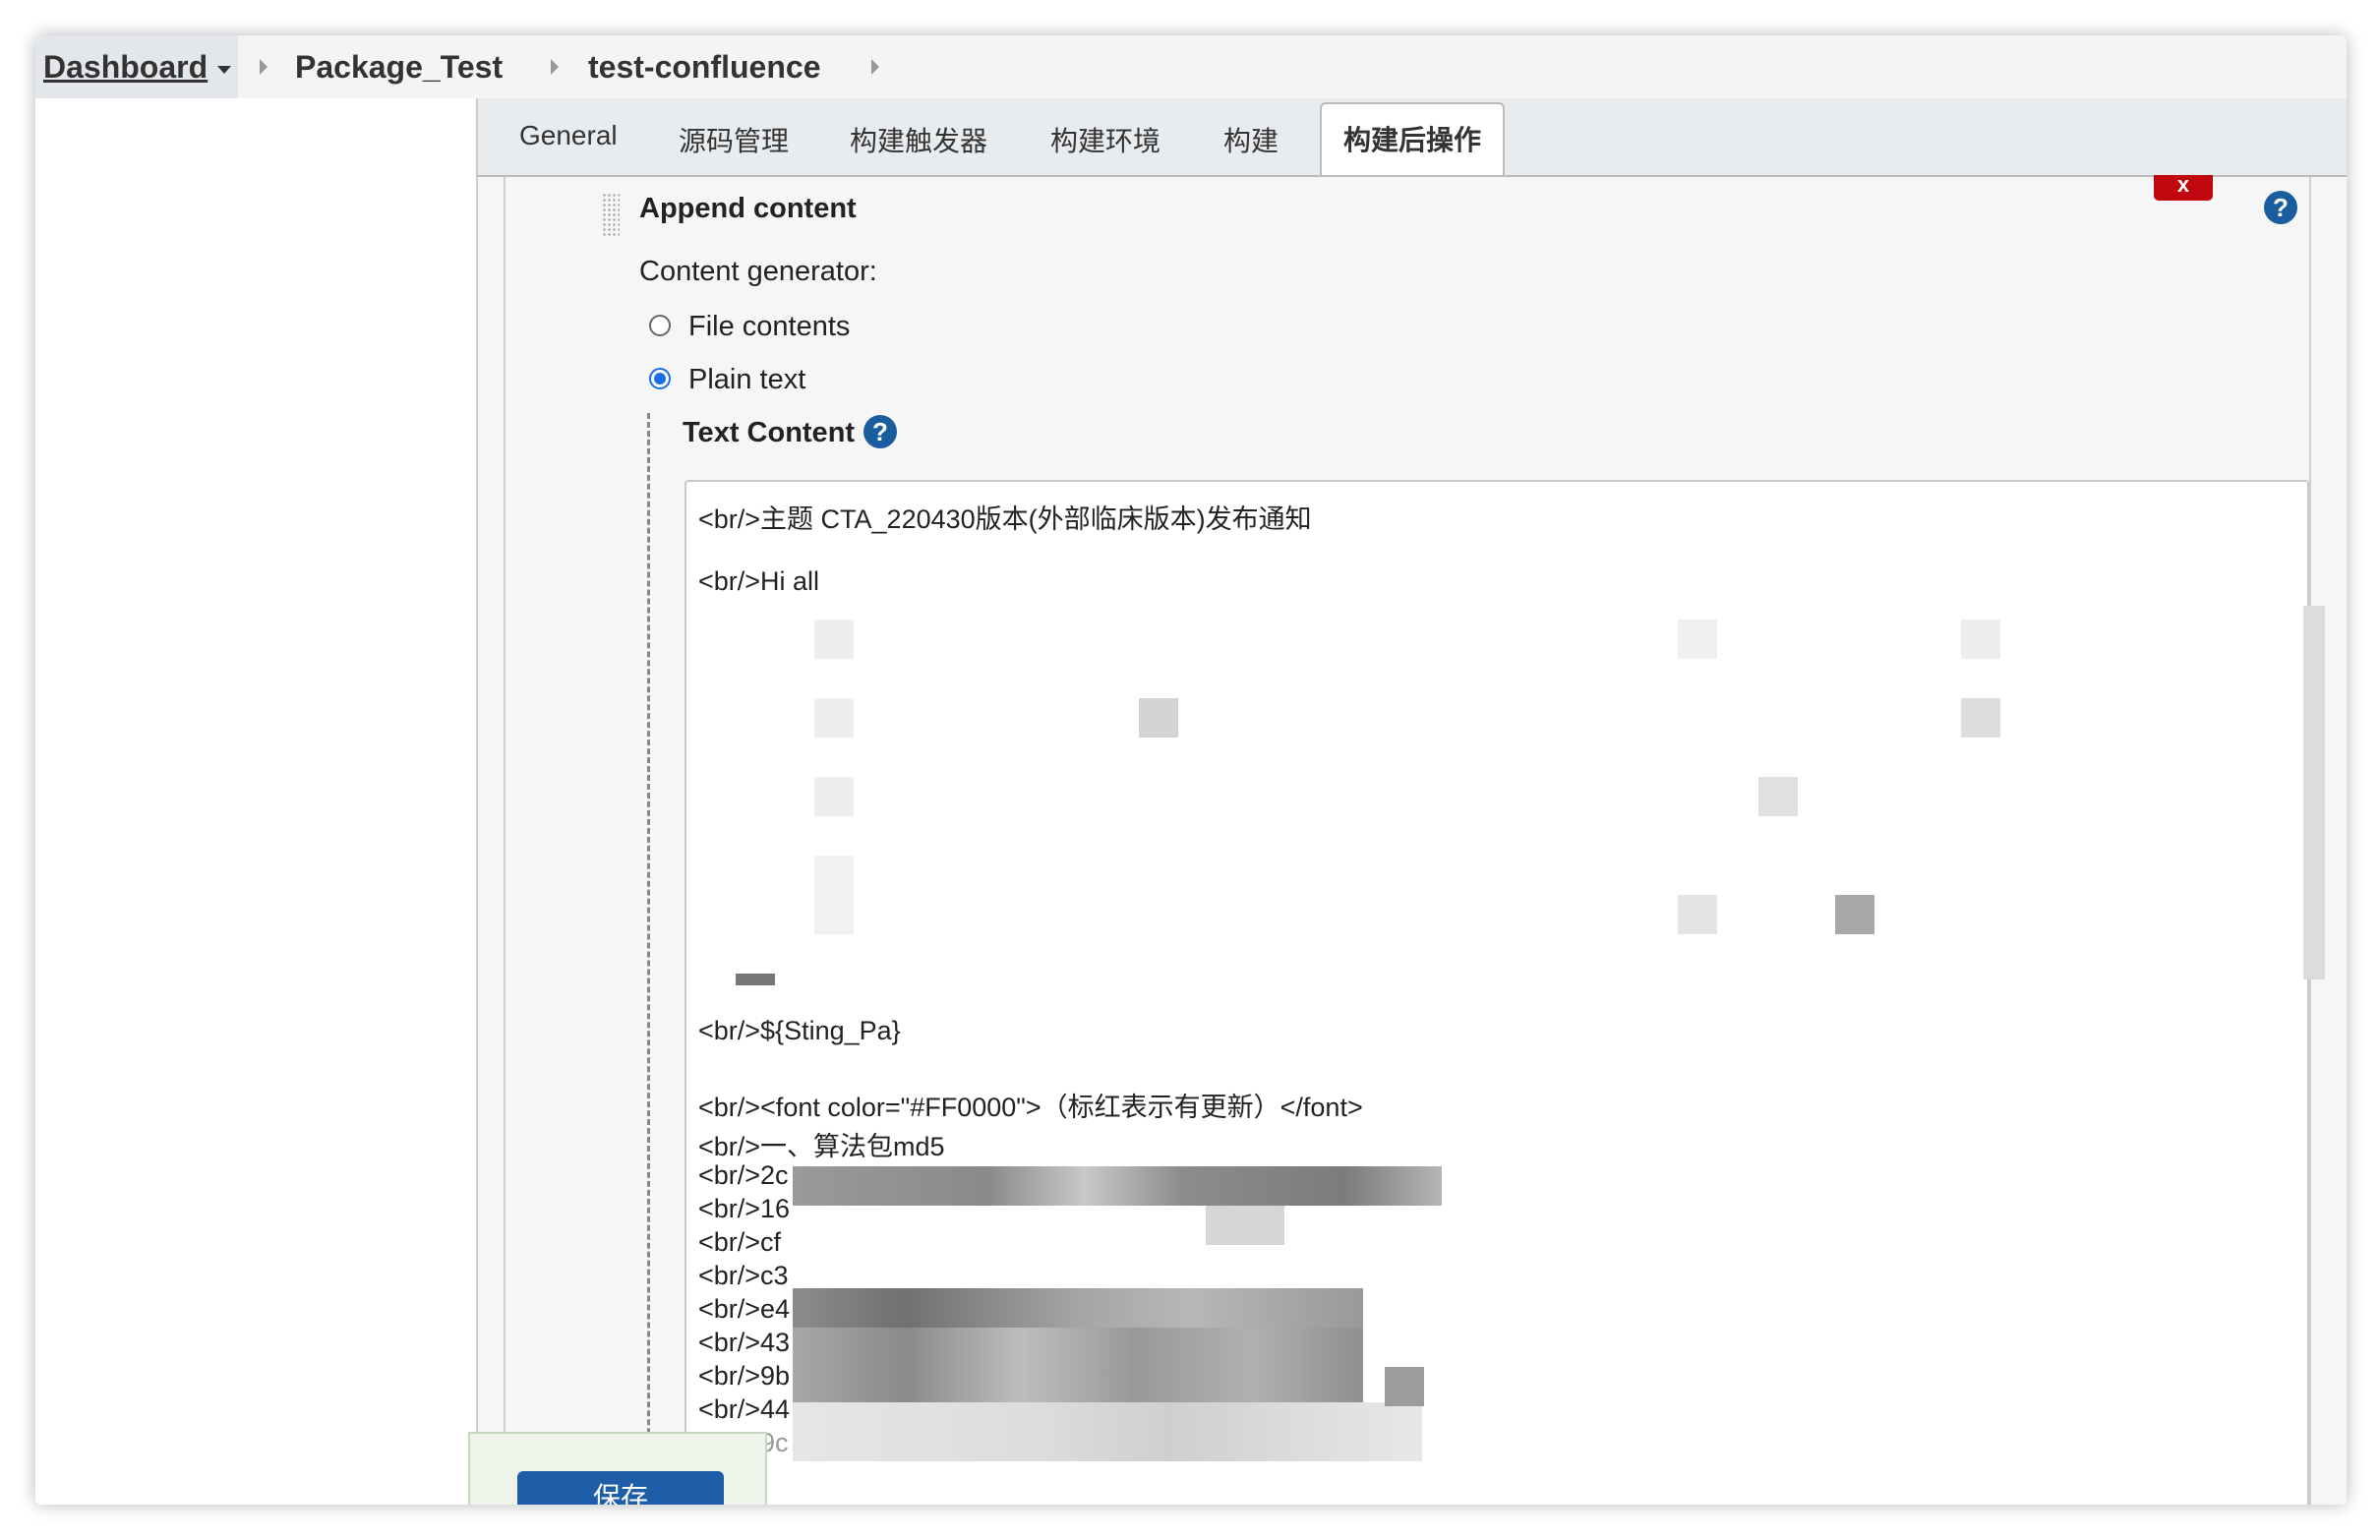 The image size is (2380, 1540). I want to click on text-line: <br/>主题 CTA_220430版本(外部临床版本)发布通知, so click(1005, 519).